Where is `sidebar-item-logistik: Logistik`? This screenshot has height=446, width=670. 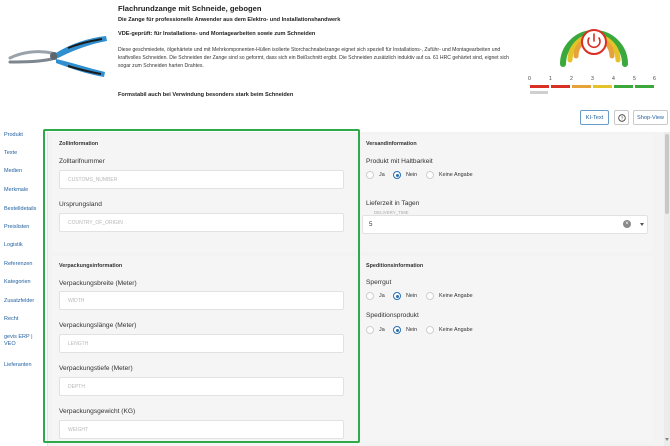
sidebar-item-logistik: Logistik is located at coordinates (23, 245).